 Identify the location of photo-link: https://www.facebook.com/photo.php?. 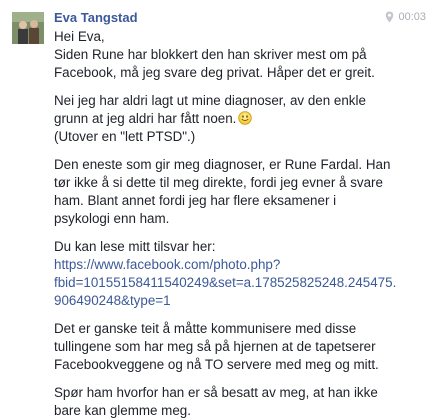
(242, 265).